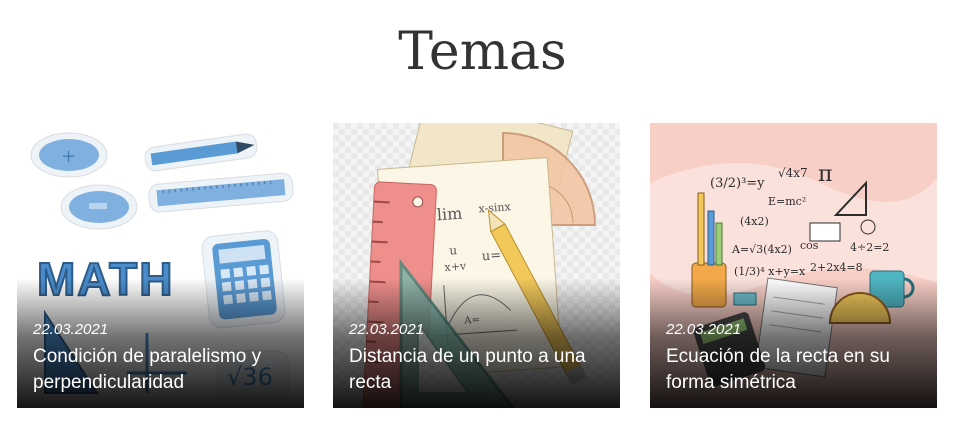  Describe the element at coordinates (761, 249) in the screenshot. I see `svg-text: A=√3(4x2)` at that location.